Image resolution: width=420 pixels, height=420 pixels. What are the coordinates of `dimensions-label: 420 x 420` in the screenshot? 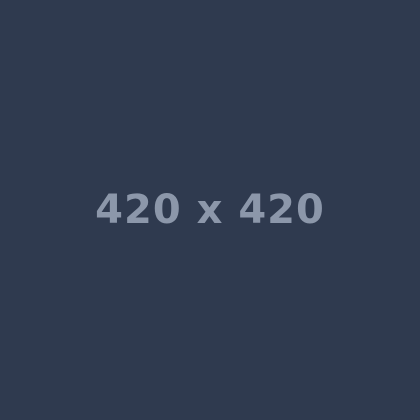 It's located at (210, 210).